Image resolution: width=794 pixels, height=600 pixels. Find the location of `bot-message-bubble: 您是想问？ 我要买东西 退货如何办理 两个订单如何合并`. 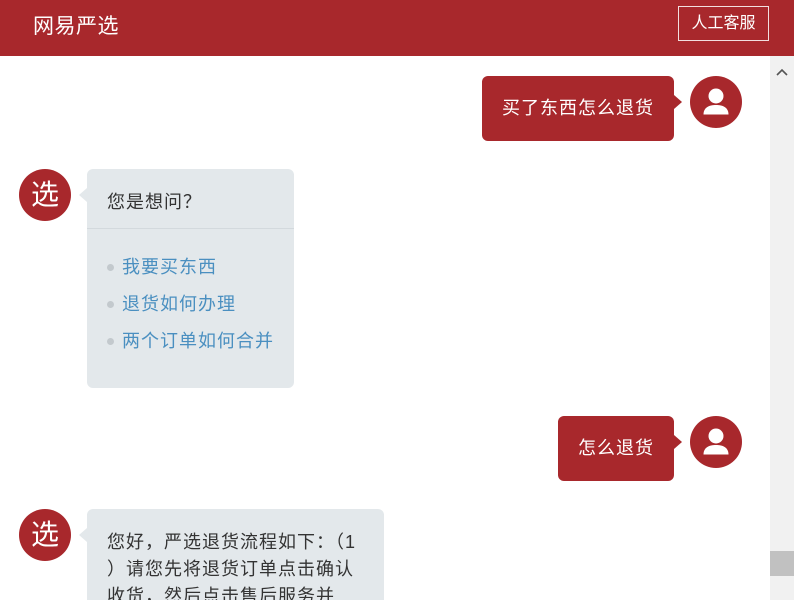

bot-message-bubble: 您是想问？ 我要买东西 退货如何办理 两个订单如何合并 is located at coordinates (186, 278).